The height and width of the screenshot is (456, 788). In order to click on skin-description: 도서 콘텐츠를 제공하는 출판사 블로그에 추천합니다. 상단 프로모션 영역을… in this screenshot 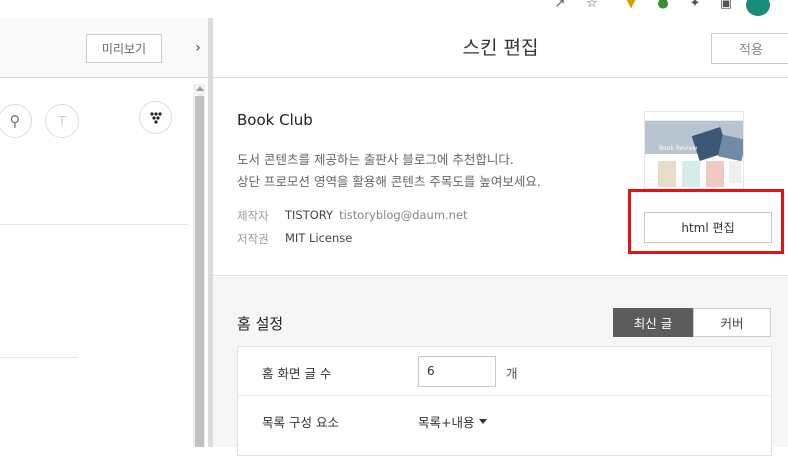, I will do `click(417, 171)`.